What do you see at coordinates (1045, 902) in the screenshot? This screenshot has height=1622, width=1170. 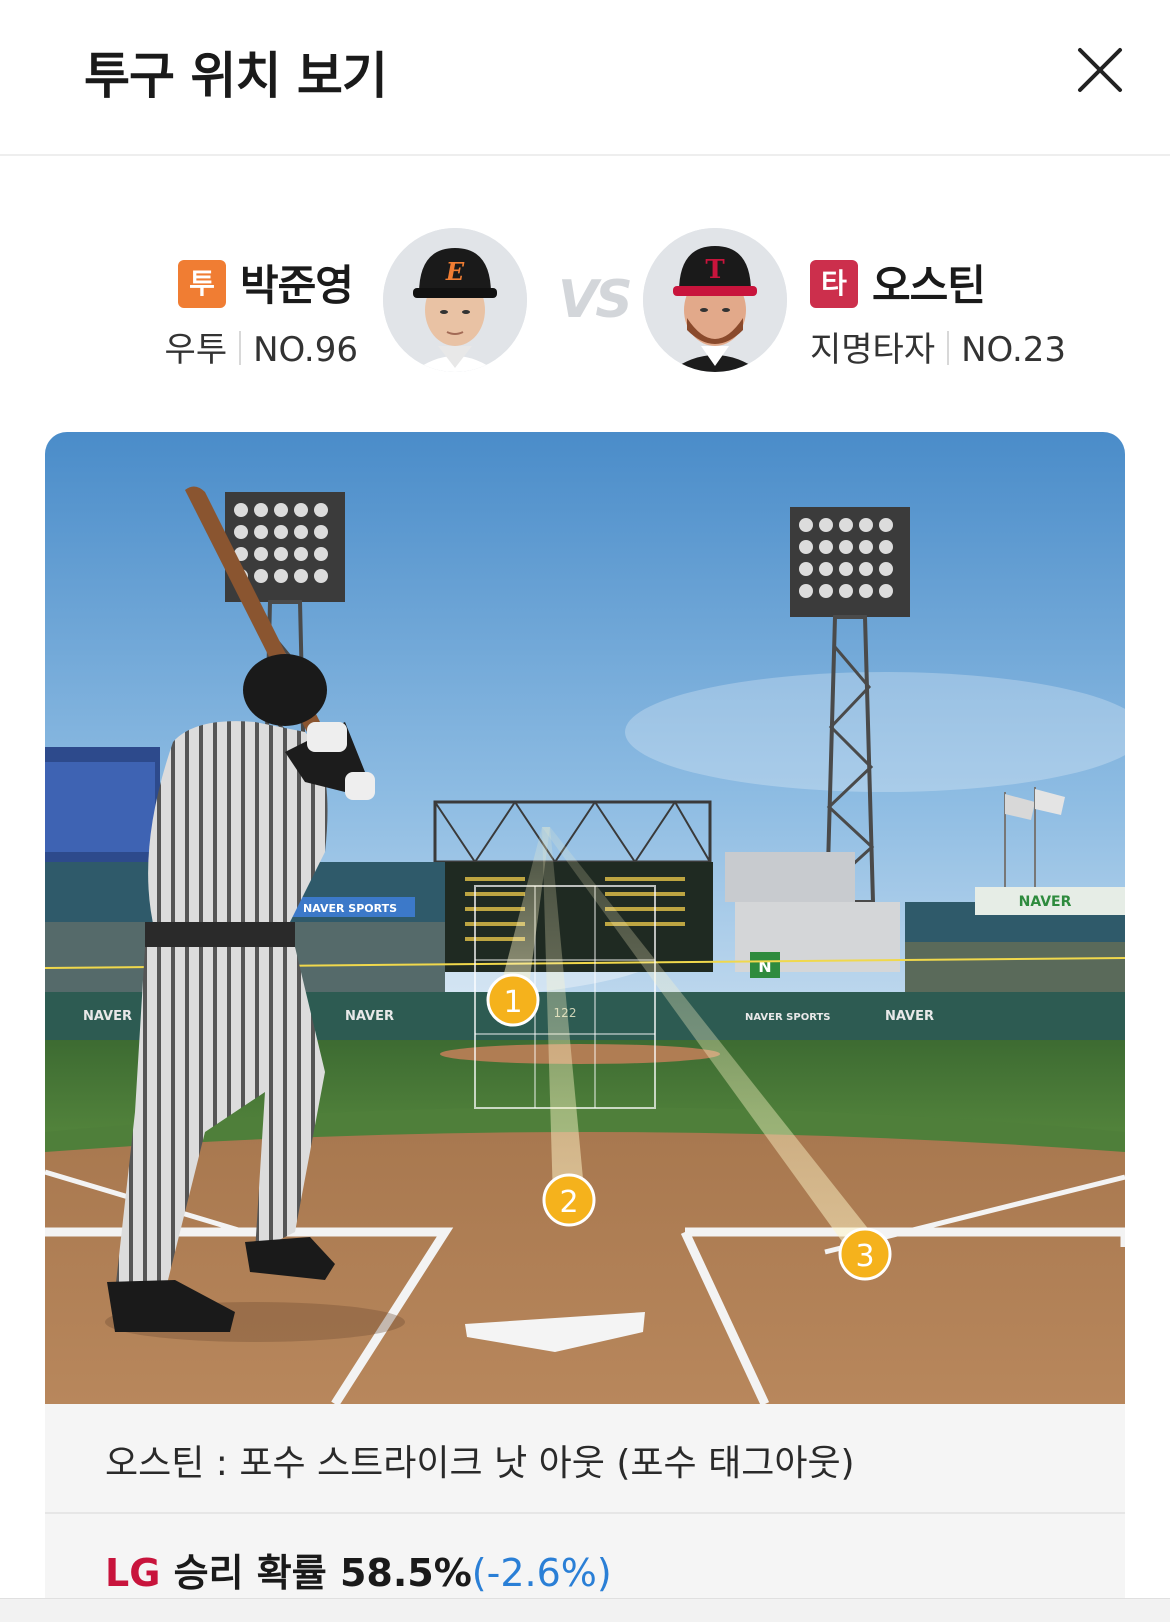 I see `ad-board-naver-top: NAVER` at bounding box center [1045, 902].